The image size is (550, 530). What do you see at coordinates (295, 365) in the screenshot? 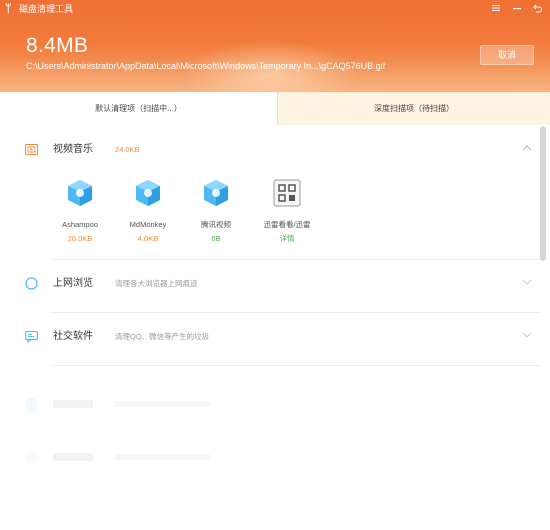
I see `divider` at bounding box center [295, 365].